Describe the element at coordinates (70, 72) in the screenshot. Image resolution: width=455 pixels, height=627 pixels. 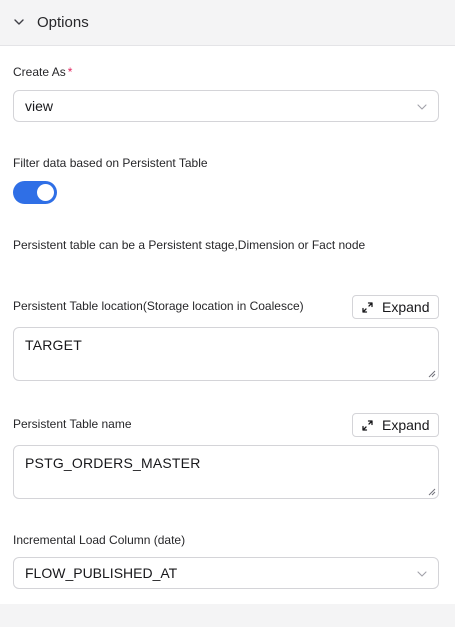
I see `required-mark: *` at that location.